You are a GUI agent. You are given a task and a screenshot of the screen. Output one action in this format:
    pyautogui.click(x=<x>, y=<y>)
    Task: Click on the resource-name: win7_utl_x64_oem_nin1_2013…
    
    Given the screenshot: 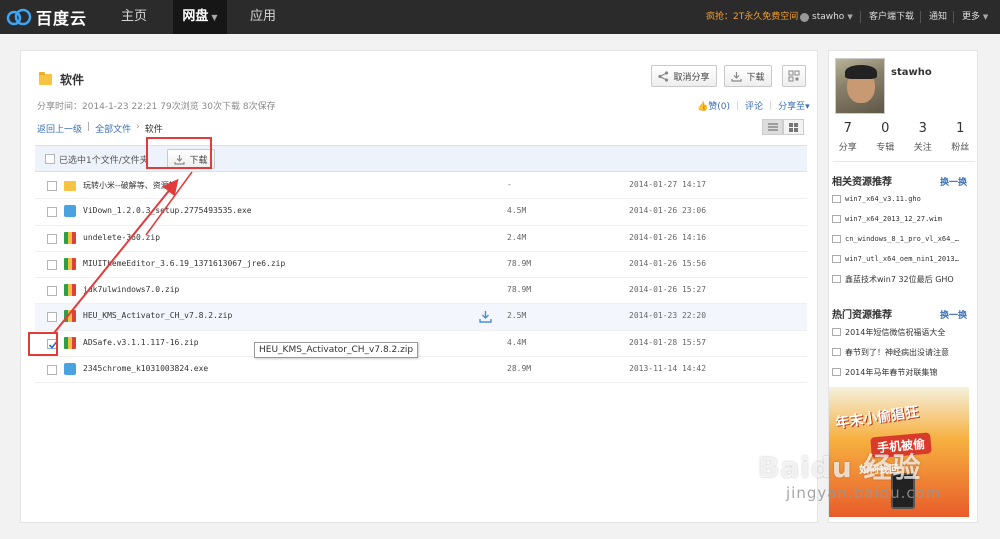 What is the action you would take?
    pyautogui.click(x=902, y=259)
    